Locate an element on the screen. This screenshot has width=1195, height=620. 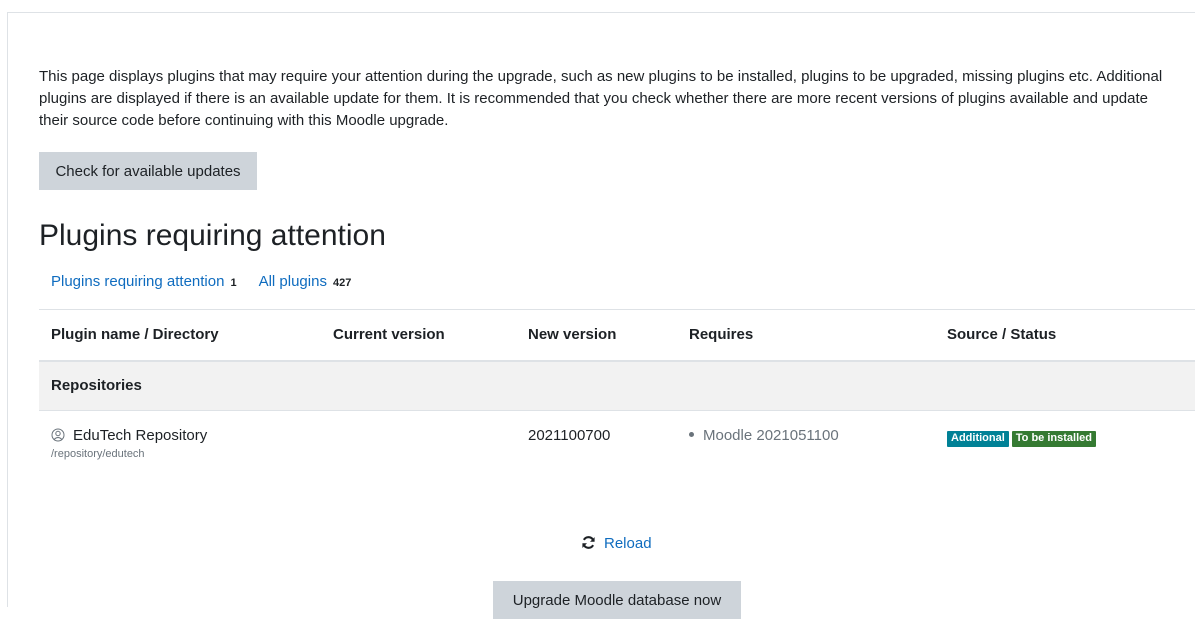
filter-count: 427 is located at coordinates (342, 283).